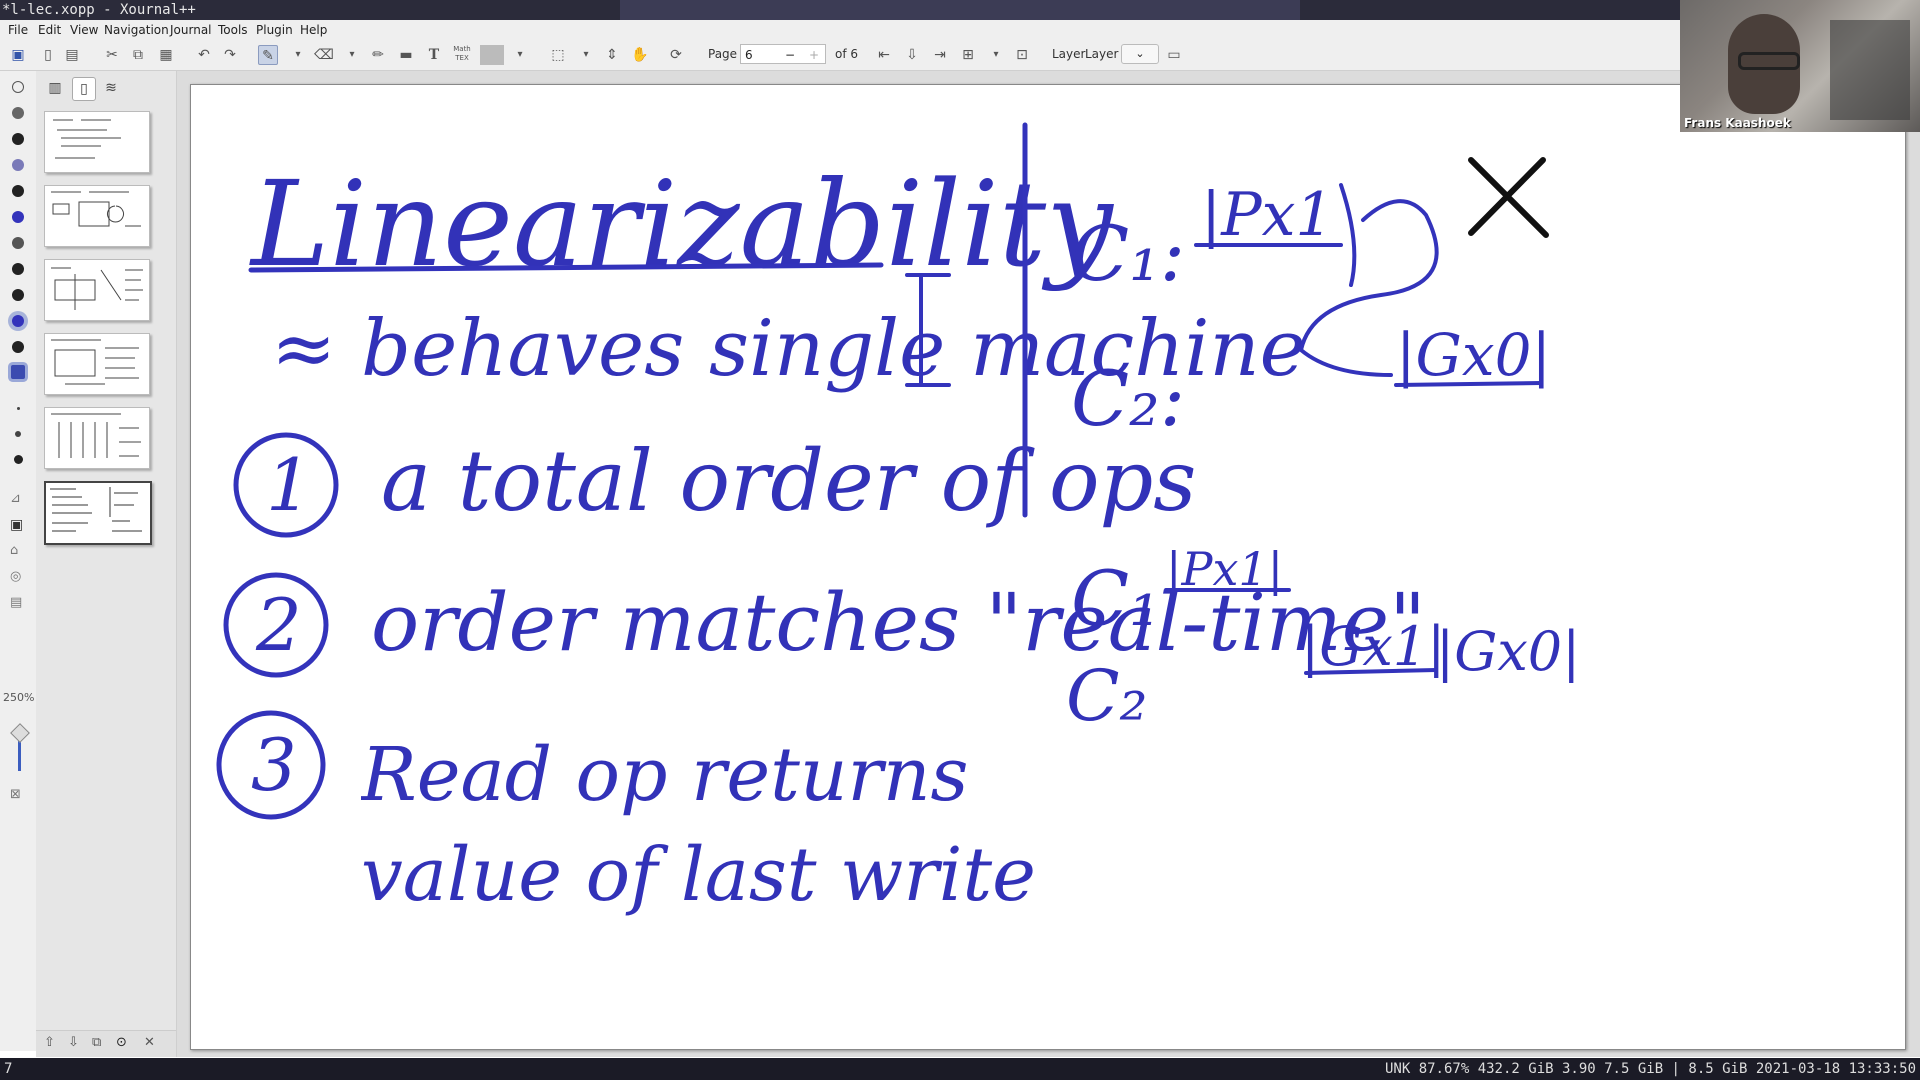 The image size is (1920, 1080). Describe the element at coordinates (136, 30) in the screenshot. I see `menu-navigation: Navigation` at that location.